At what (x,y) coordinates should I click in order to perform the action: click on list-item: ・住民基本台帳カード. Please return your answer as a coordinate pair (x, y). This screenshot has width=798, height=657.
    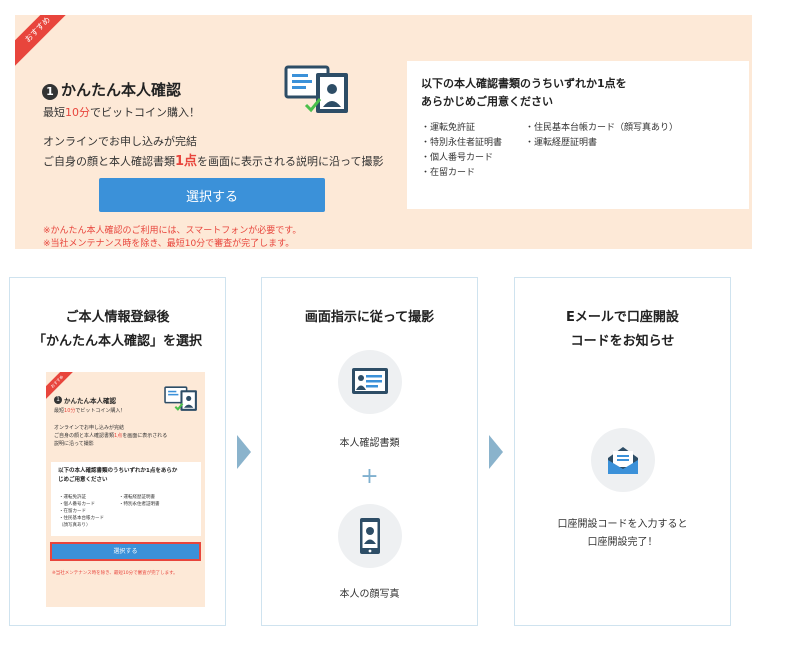
    Looking at the image, I should click on (81, 518).